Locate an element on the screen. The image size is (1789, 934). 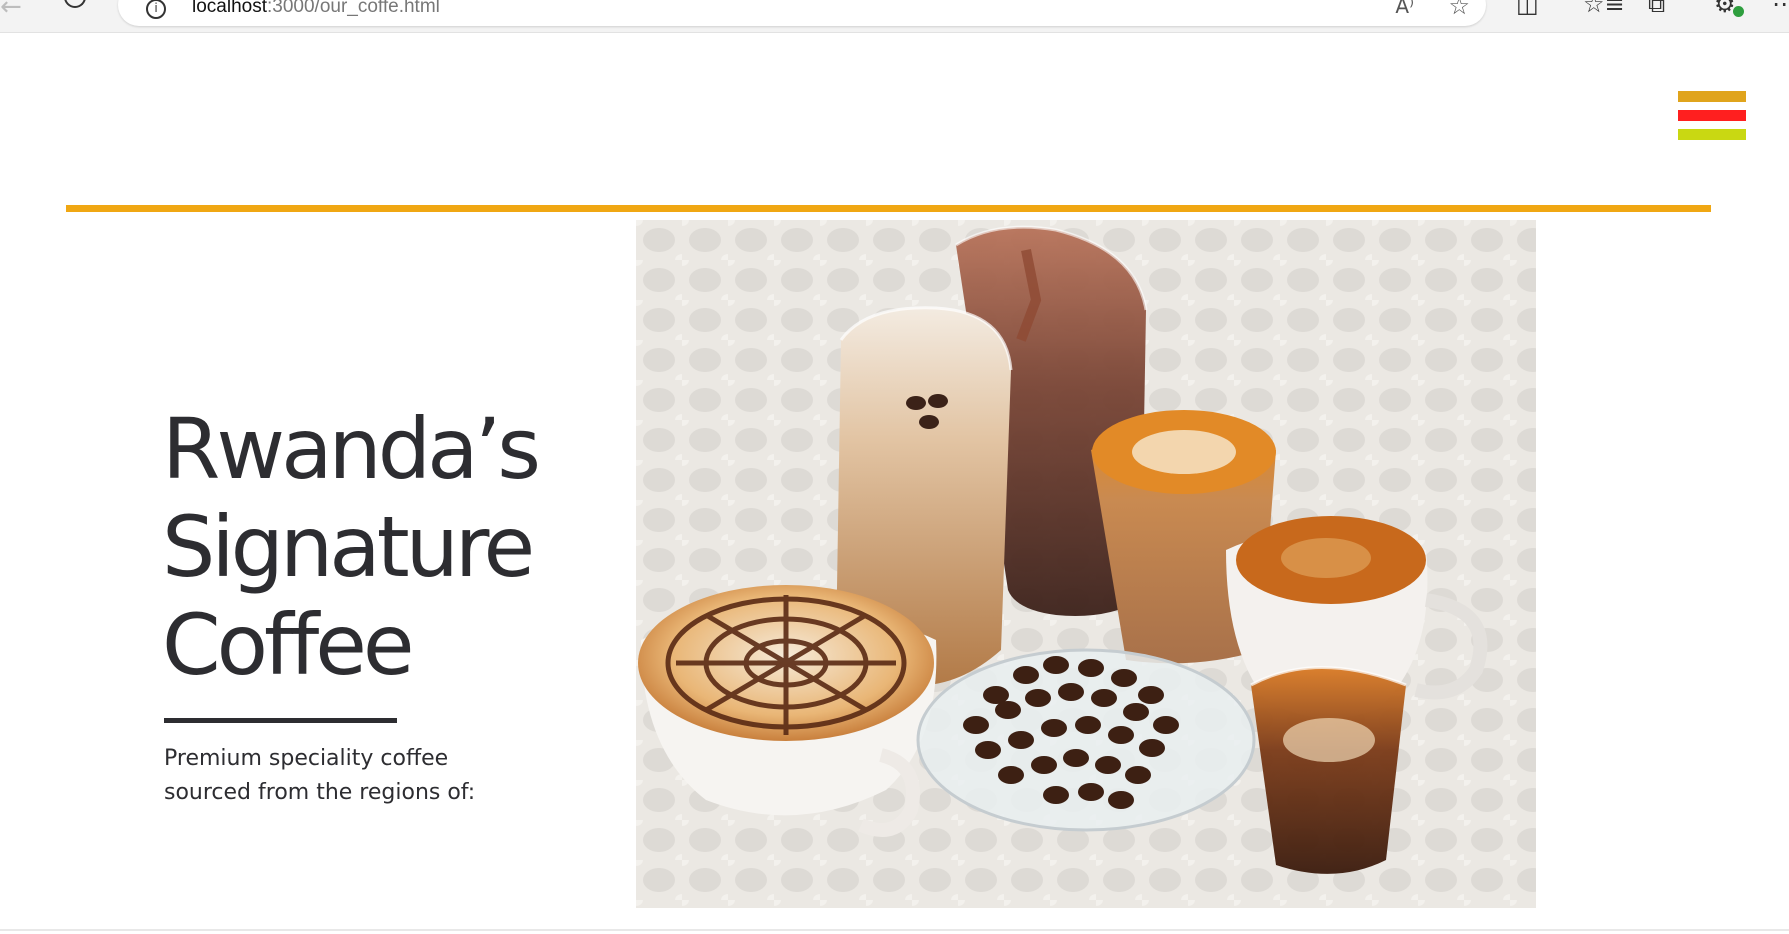
title-line-1: Rwanda’s is located at coordinates (351, 449).